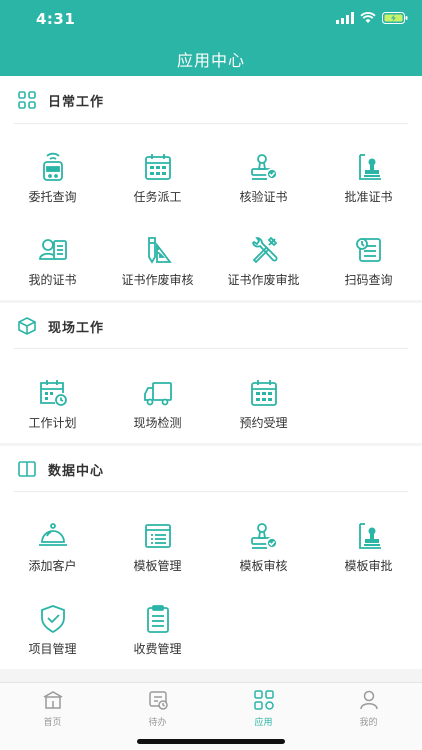 This screenshot has height=750, width=422. Describe the element at coordinates (211, 741) in the screenshot. I see `home-indicator` at that location.